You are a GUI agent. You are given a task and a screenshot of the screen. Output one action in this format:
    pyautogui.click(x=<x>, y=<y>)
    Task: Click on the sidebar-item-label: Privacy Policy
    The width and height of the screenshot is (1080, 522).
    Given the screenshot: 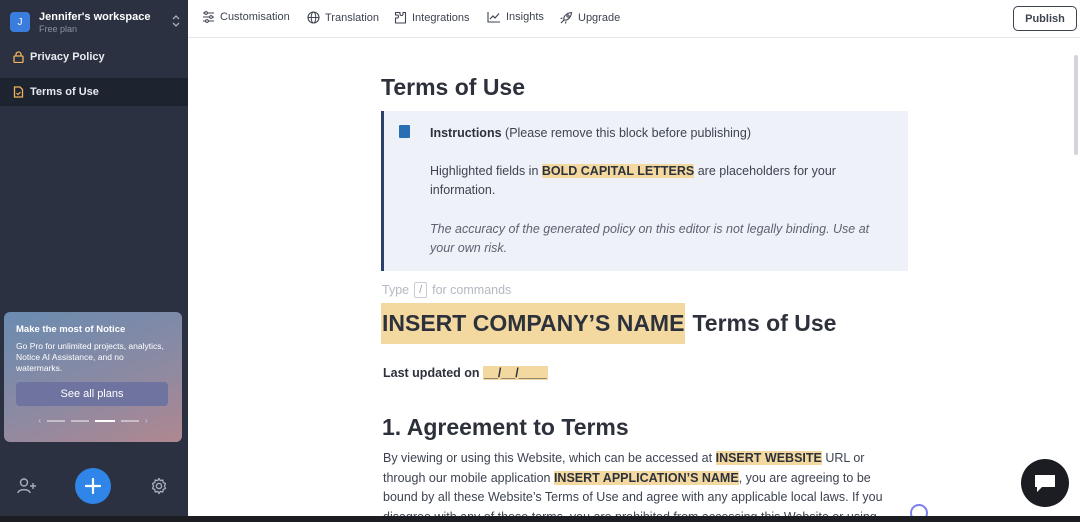 What is the action you would take?
    pyautogui.click(x=67, y=57)
    